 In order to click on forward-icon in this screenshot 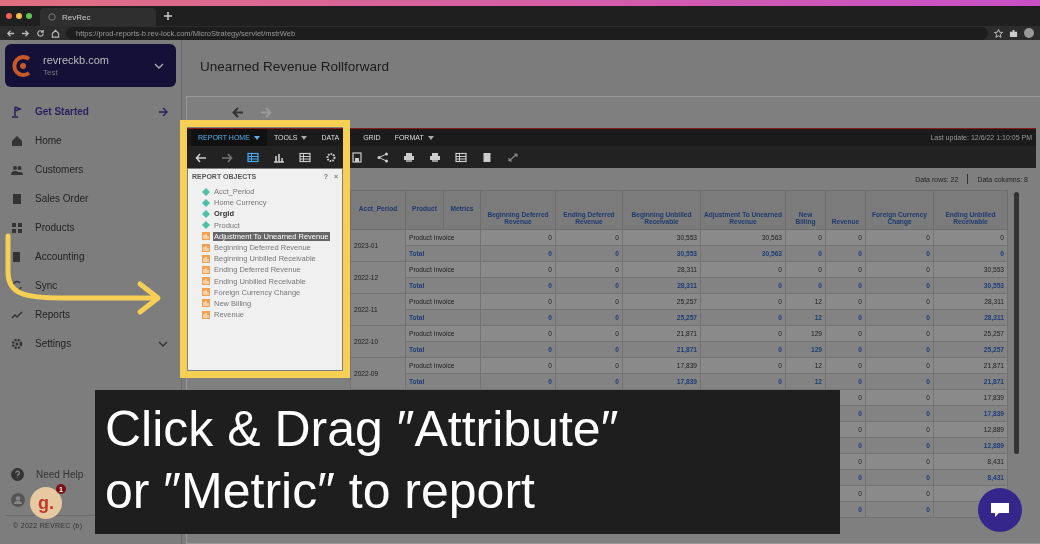, I will do `click(25, 33)`.